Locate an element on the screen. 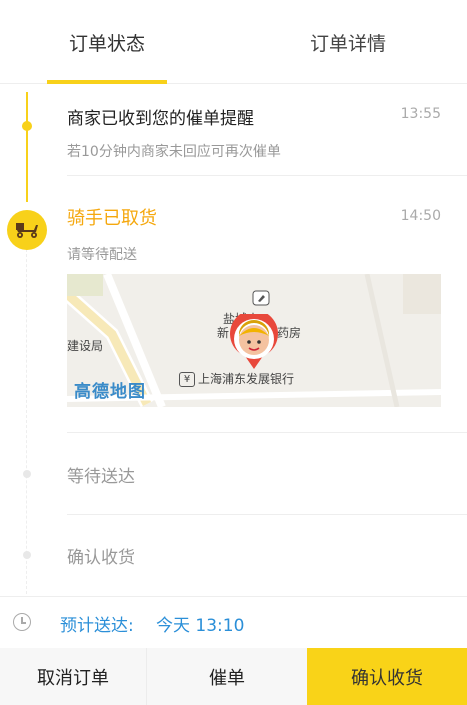 The image size is (467, 705). rider-location-pin-icon is located at coordinates (254, 341).